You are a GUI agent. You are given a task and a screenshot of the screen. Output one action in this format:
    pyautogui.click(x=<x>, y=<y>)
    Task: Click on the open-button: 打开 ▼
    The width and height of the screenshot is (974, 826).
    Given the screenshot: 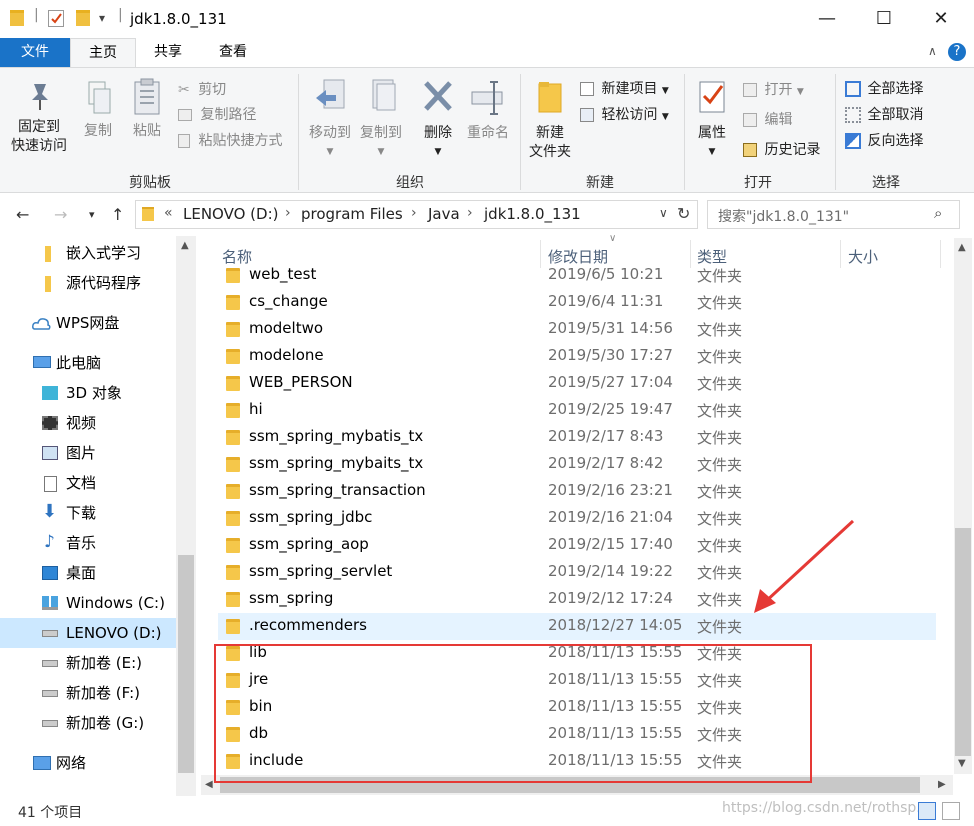 What is the action you would take?
    pyautogui.click(x=773, y=89)
    